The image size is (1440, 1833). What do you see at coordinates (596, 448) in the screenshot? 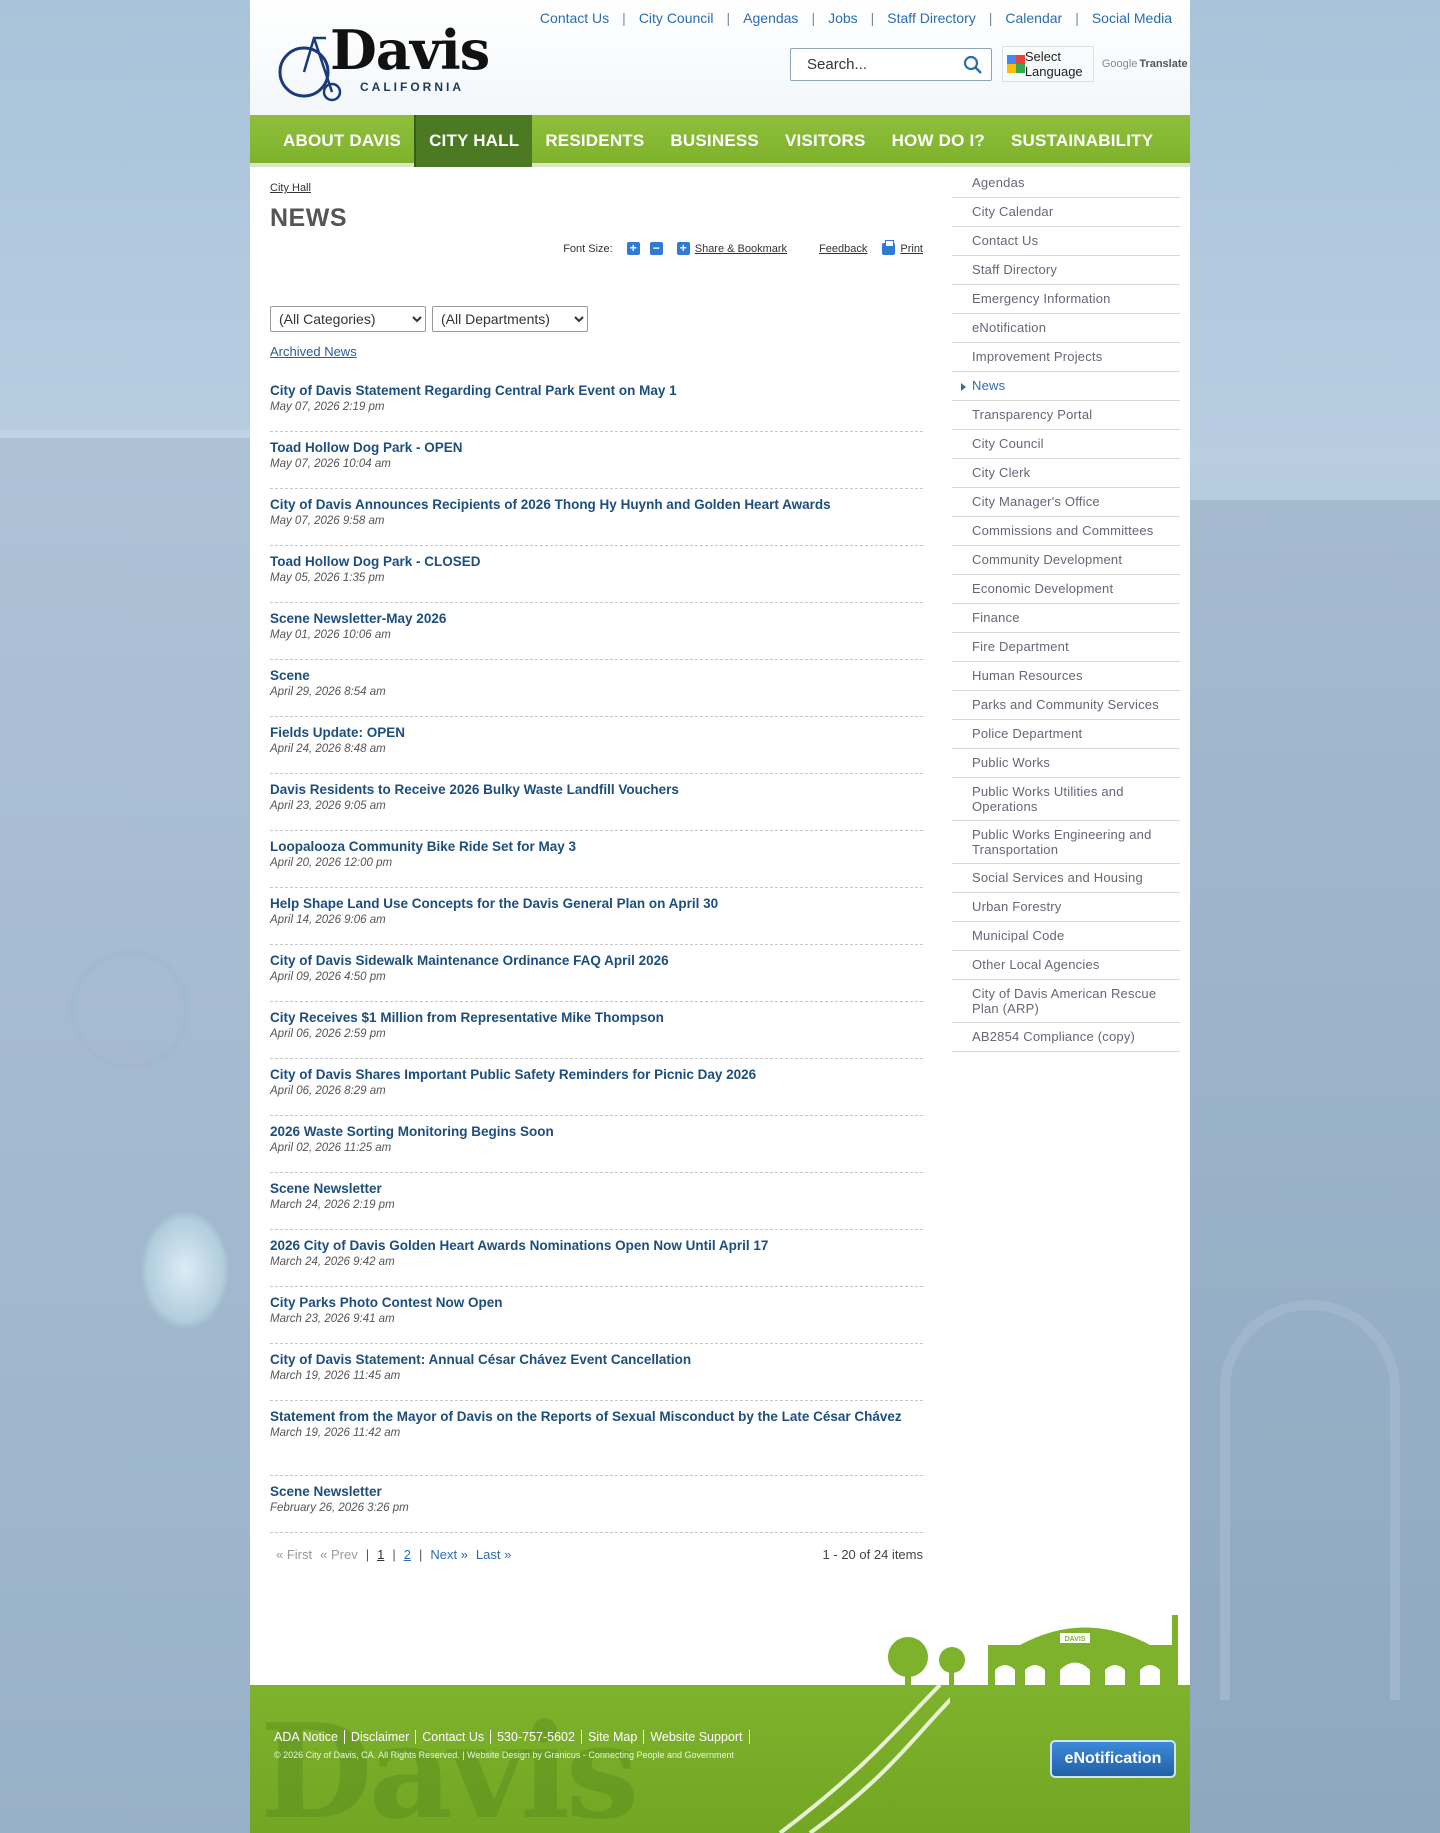
I see `news-title: Toad Hollow Dog Park - OPEN` at bounding box center [596, 448].